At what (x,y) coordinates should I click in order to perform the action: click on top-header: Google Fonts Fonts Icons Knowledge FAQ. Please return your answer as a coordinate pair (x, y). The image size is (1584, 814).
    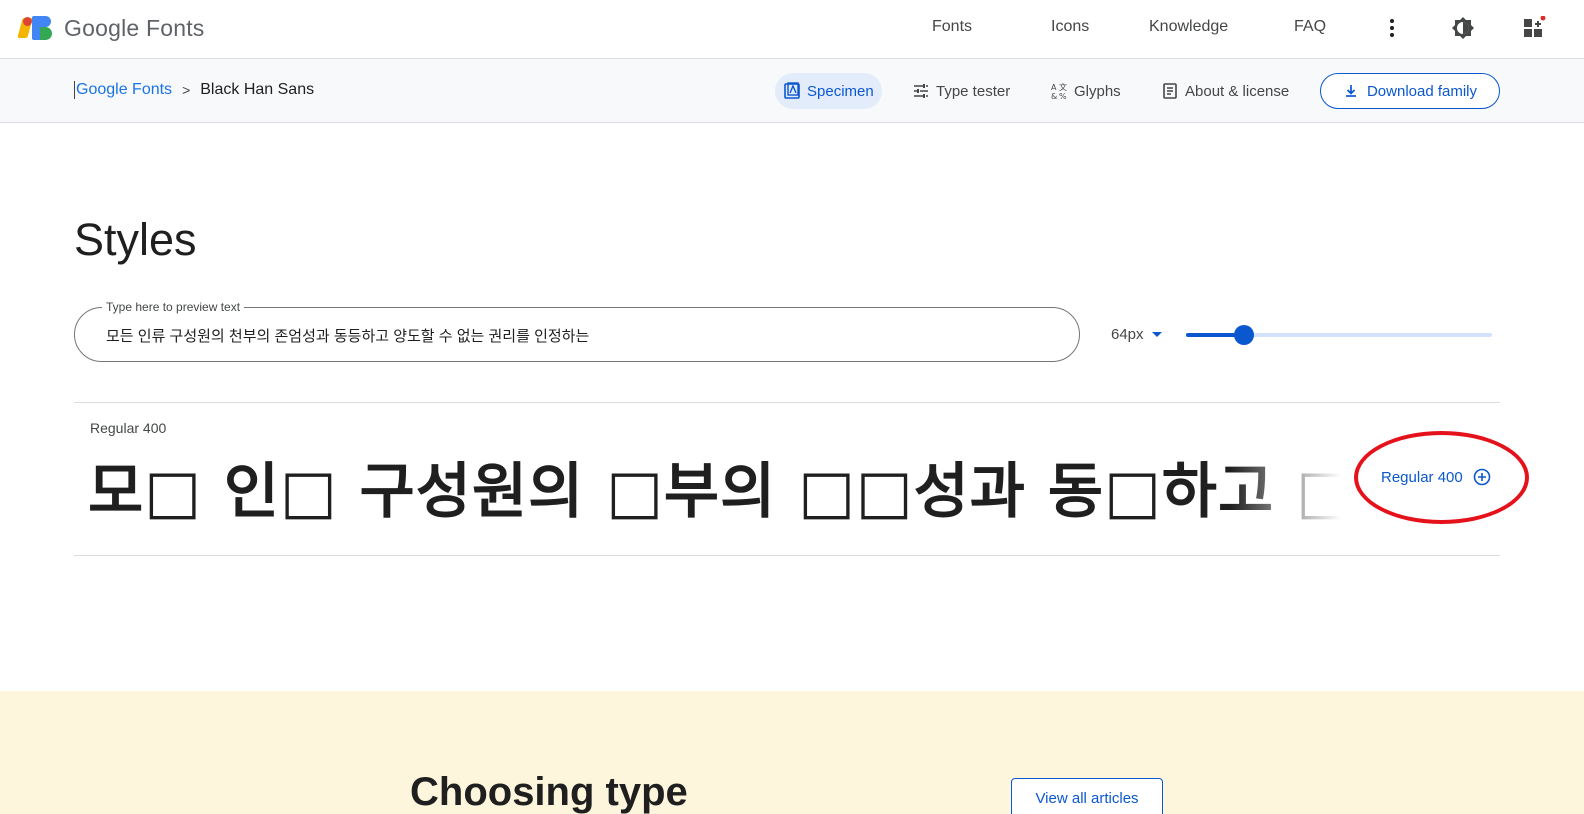
    Looking at the image, I should click on (792, 29).